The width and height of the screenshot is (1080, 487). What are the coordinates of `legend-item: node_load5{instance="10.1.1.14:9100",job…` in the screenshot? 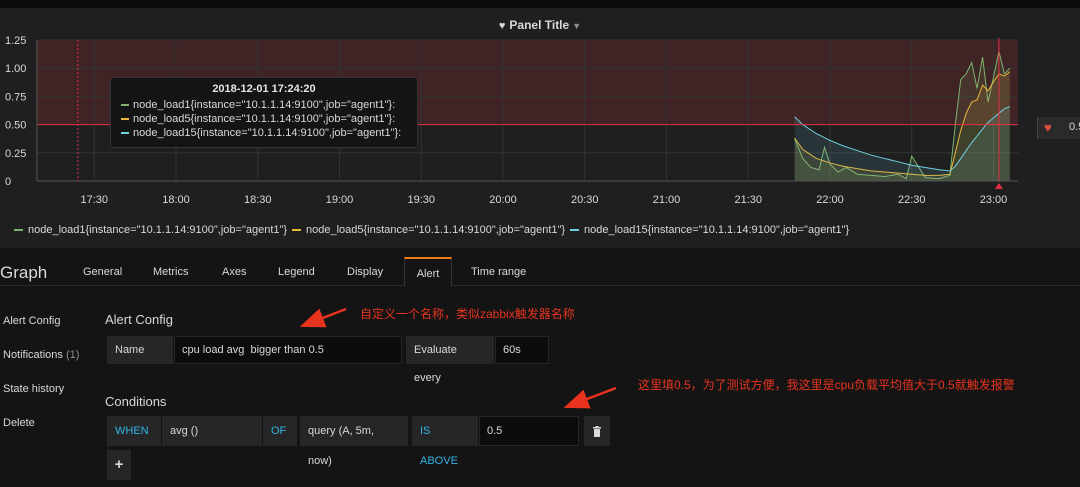 It's located at (428, 230).